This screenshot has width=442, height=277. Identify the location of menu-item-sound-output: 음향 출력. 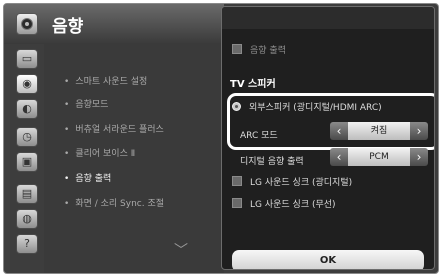
(87, 177).